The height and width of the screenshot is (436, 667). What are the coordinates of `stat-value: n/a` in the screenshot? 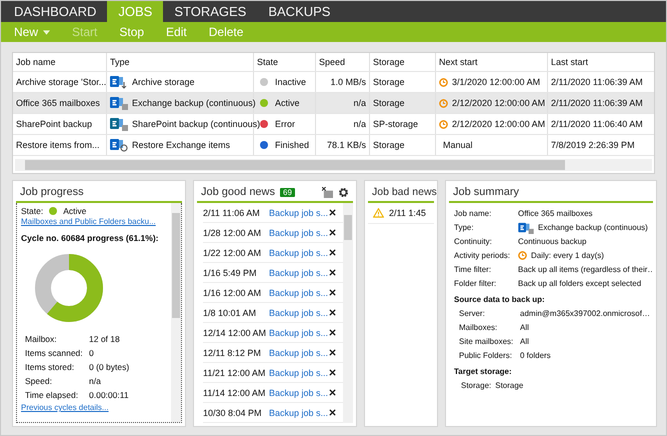 It's located at (95, 381).